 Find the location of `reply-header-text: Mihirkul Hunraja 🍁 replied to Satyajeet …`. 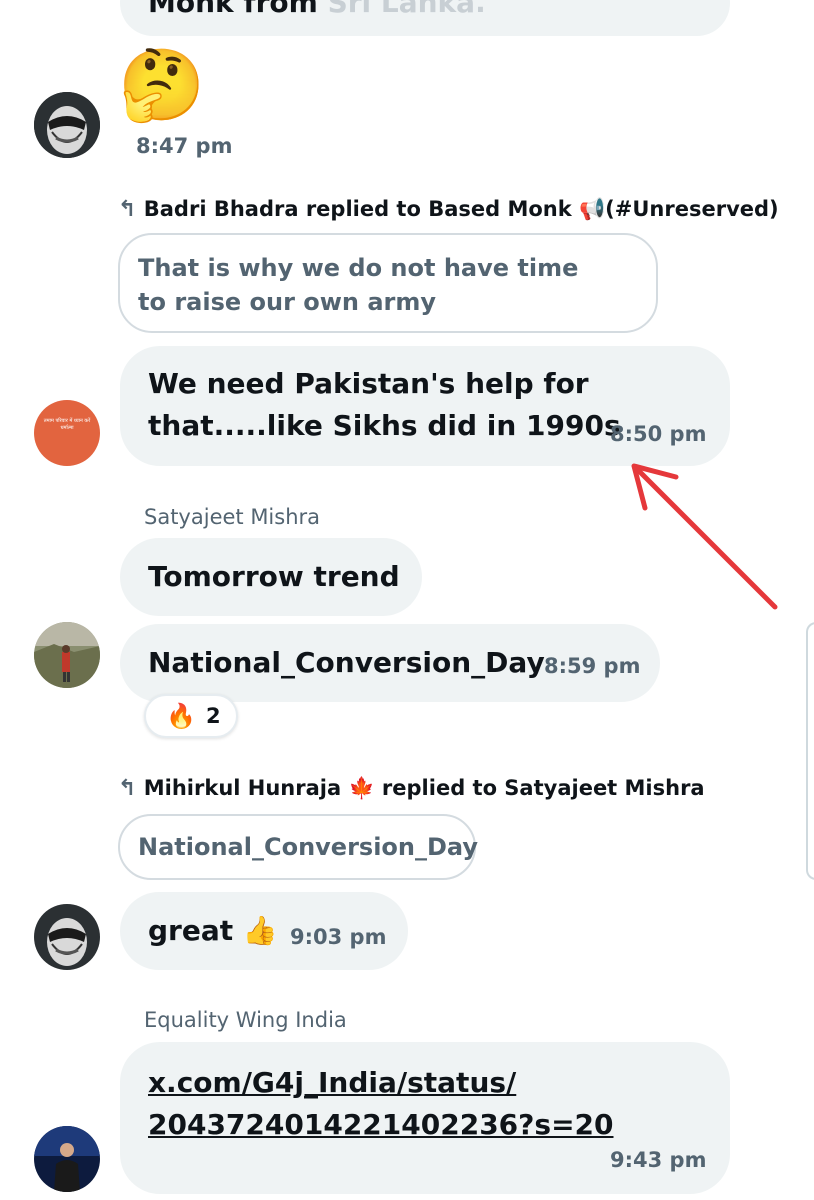

reply-header-text: Mihirkul Hunraja 🍁 replied to Satyajeet … is located at coordinates (424, 788).